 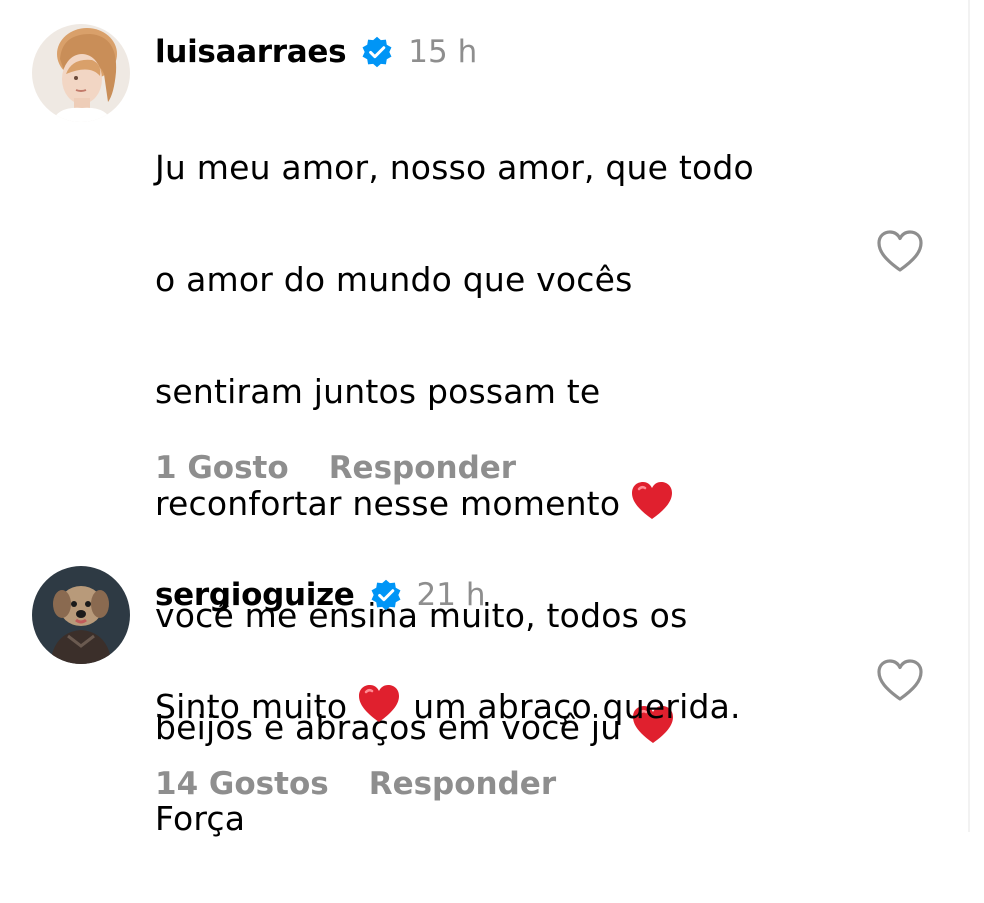 I want to click on comment-text-line: sentiram juntos possam te, so click(x=378, y=391).